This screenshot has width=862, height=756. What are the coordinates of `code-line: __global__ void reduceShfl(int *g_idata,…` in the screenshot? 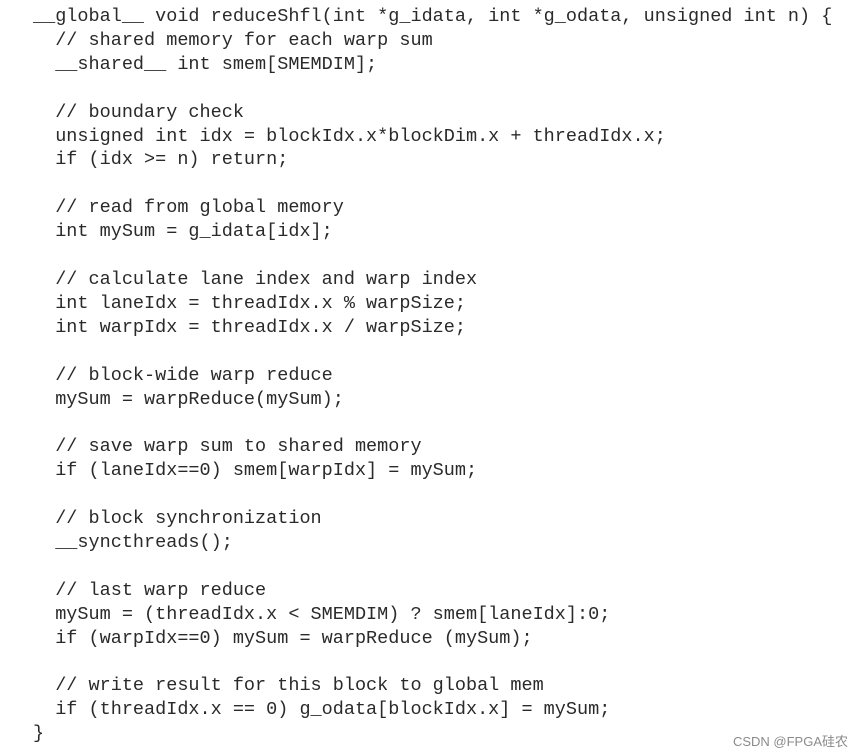 It's located at (433, 16).